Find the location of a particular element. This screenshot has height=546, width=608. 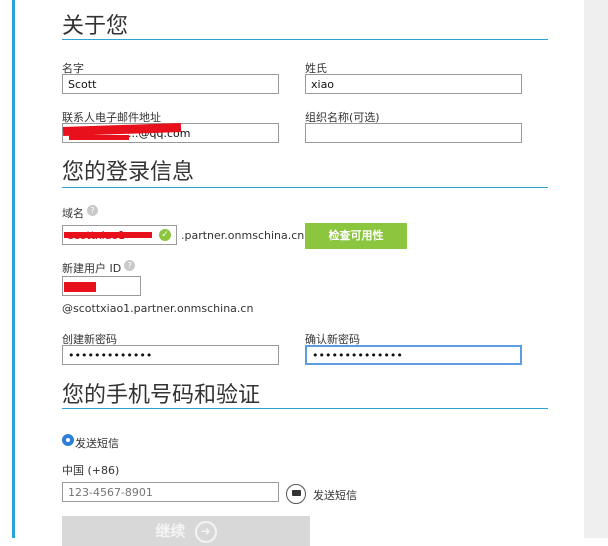

send-sms-radio-label: 发送短信 is located at coordinates (97, 443).